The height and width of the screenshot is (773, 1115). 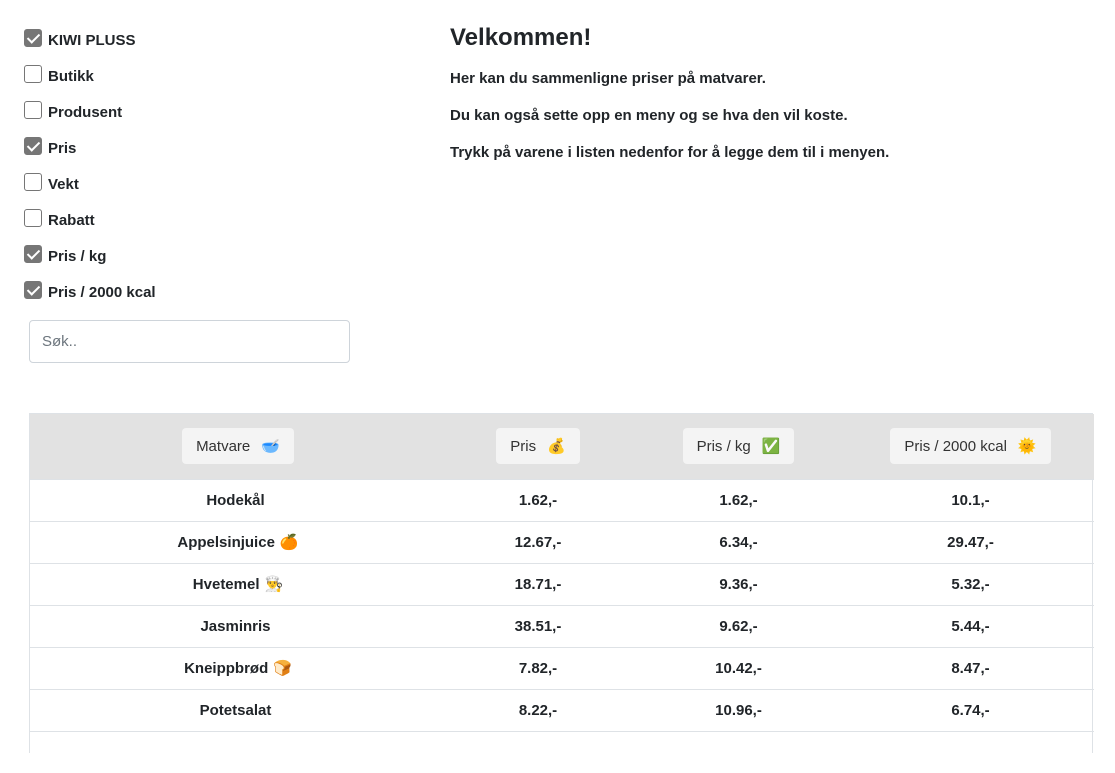 I want to click on filter-label: Rabatt, so click(x=71, y=220).